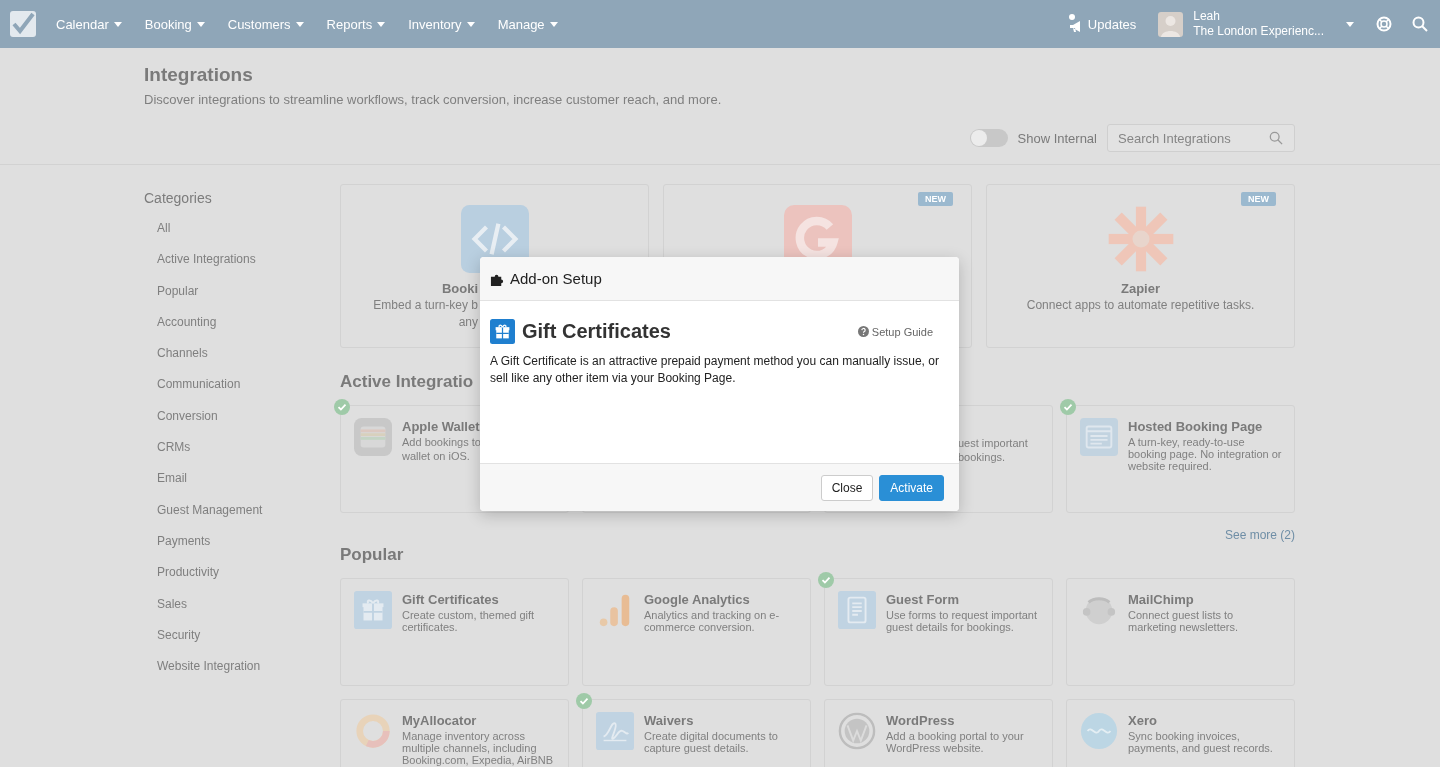 Image resolution: width=1440 pixels, height=767 pixels. Describe the element at coordinates (407, 382) in the screenshot. I see `section-heading: Active Integratio` at that location.